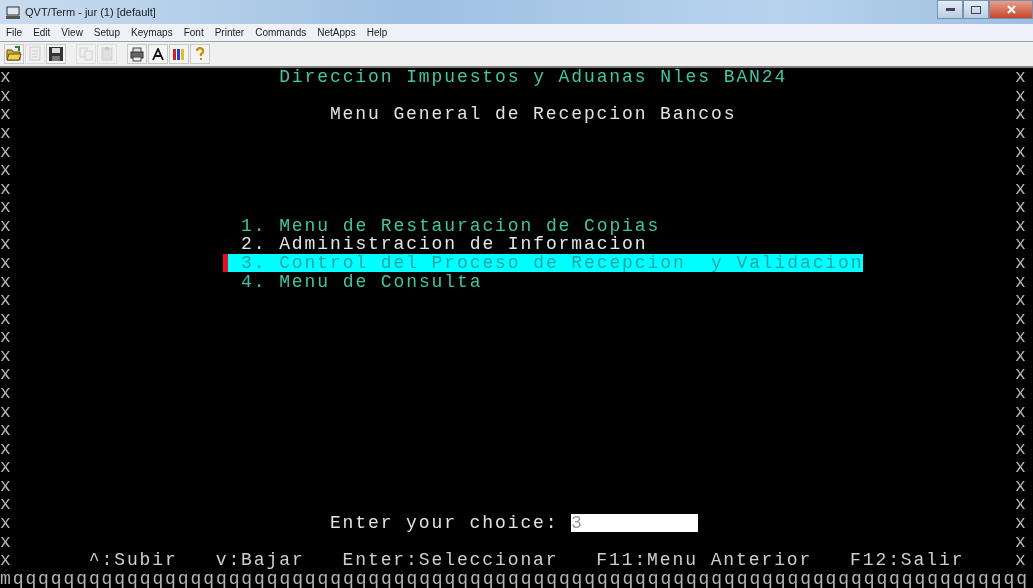  What do you see at coordinates (444, 523) in the screenshot?
I see `prompt-label: Enter your choice:` at bounding box center [444, 523].